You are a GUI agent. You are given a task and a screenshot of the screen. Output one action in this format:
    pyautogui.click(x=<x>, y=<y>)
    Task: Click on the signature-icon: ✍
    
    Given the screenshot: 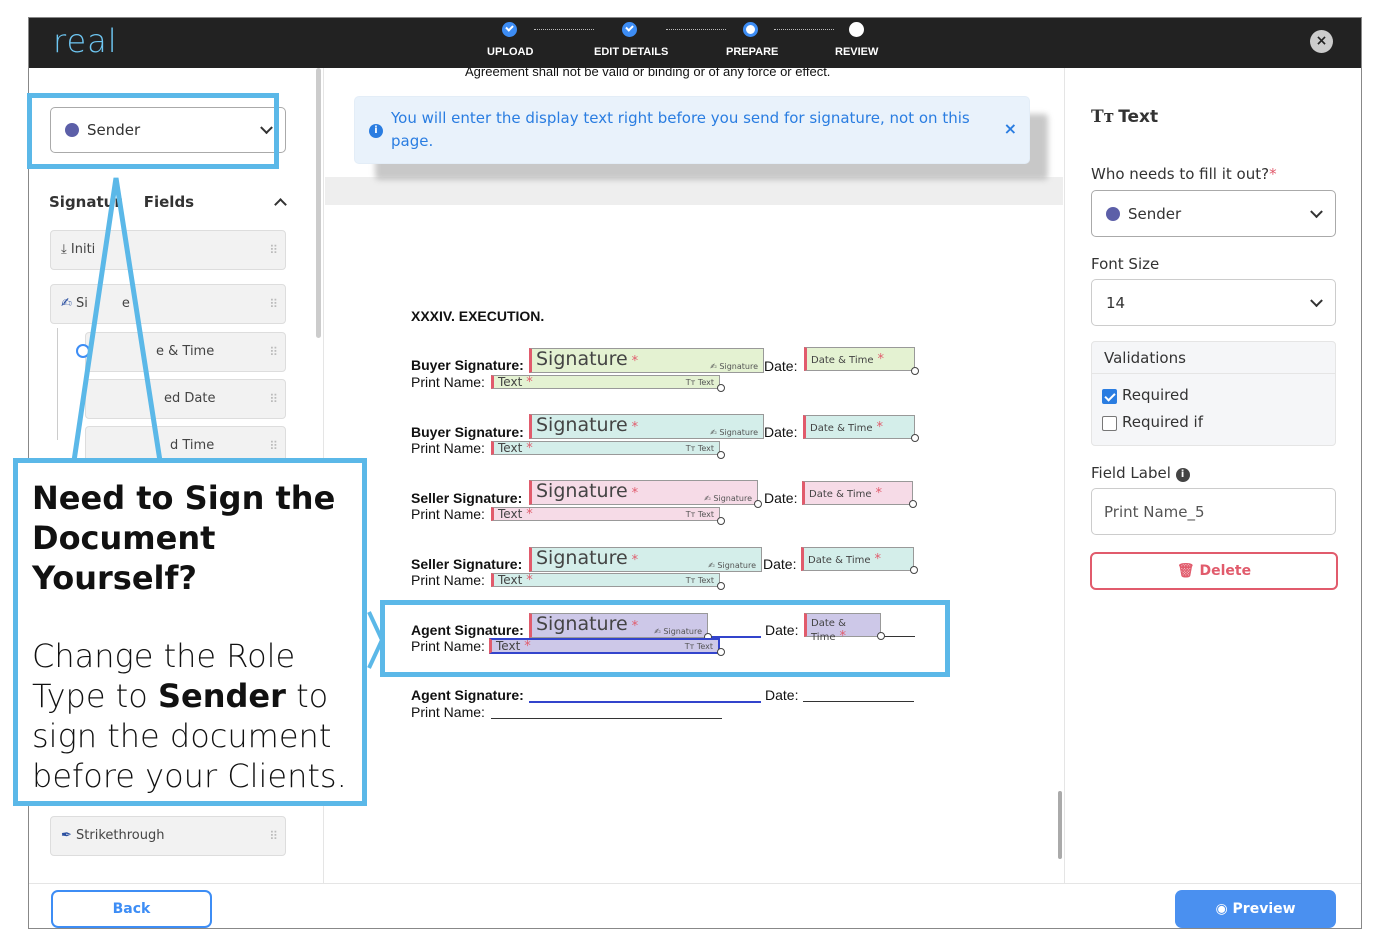 What is the action you would take?
    pyautogui.click(x=66, y=303)
    